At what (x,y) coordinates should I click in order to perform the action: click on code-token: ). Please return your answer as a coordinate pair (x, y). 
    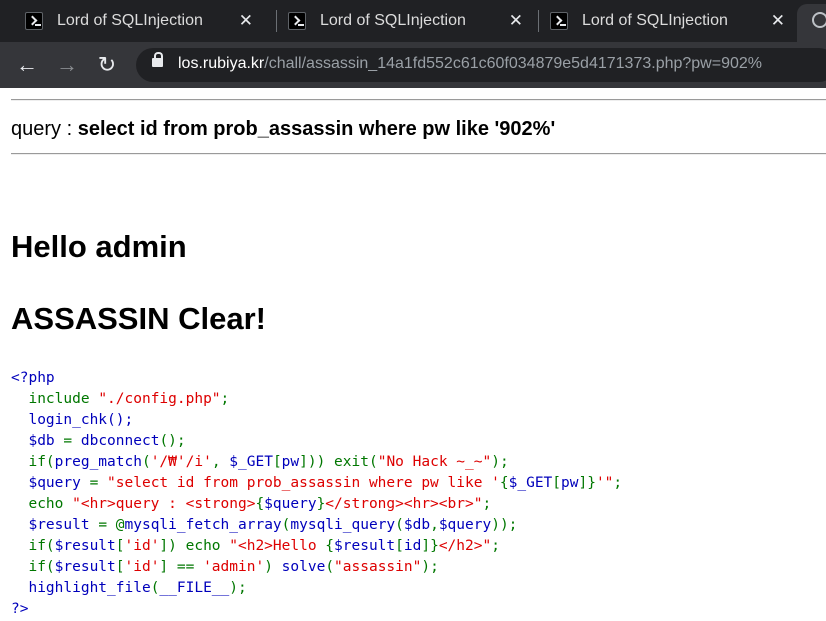
    Looking at the image, I should click on (273, 567).